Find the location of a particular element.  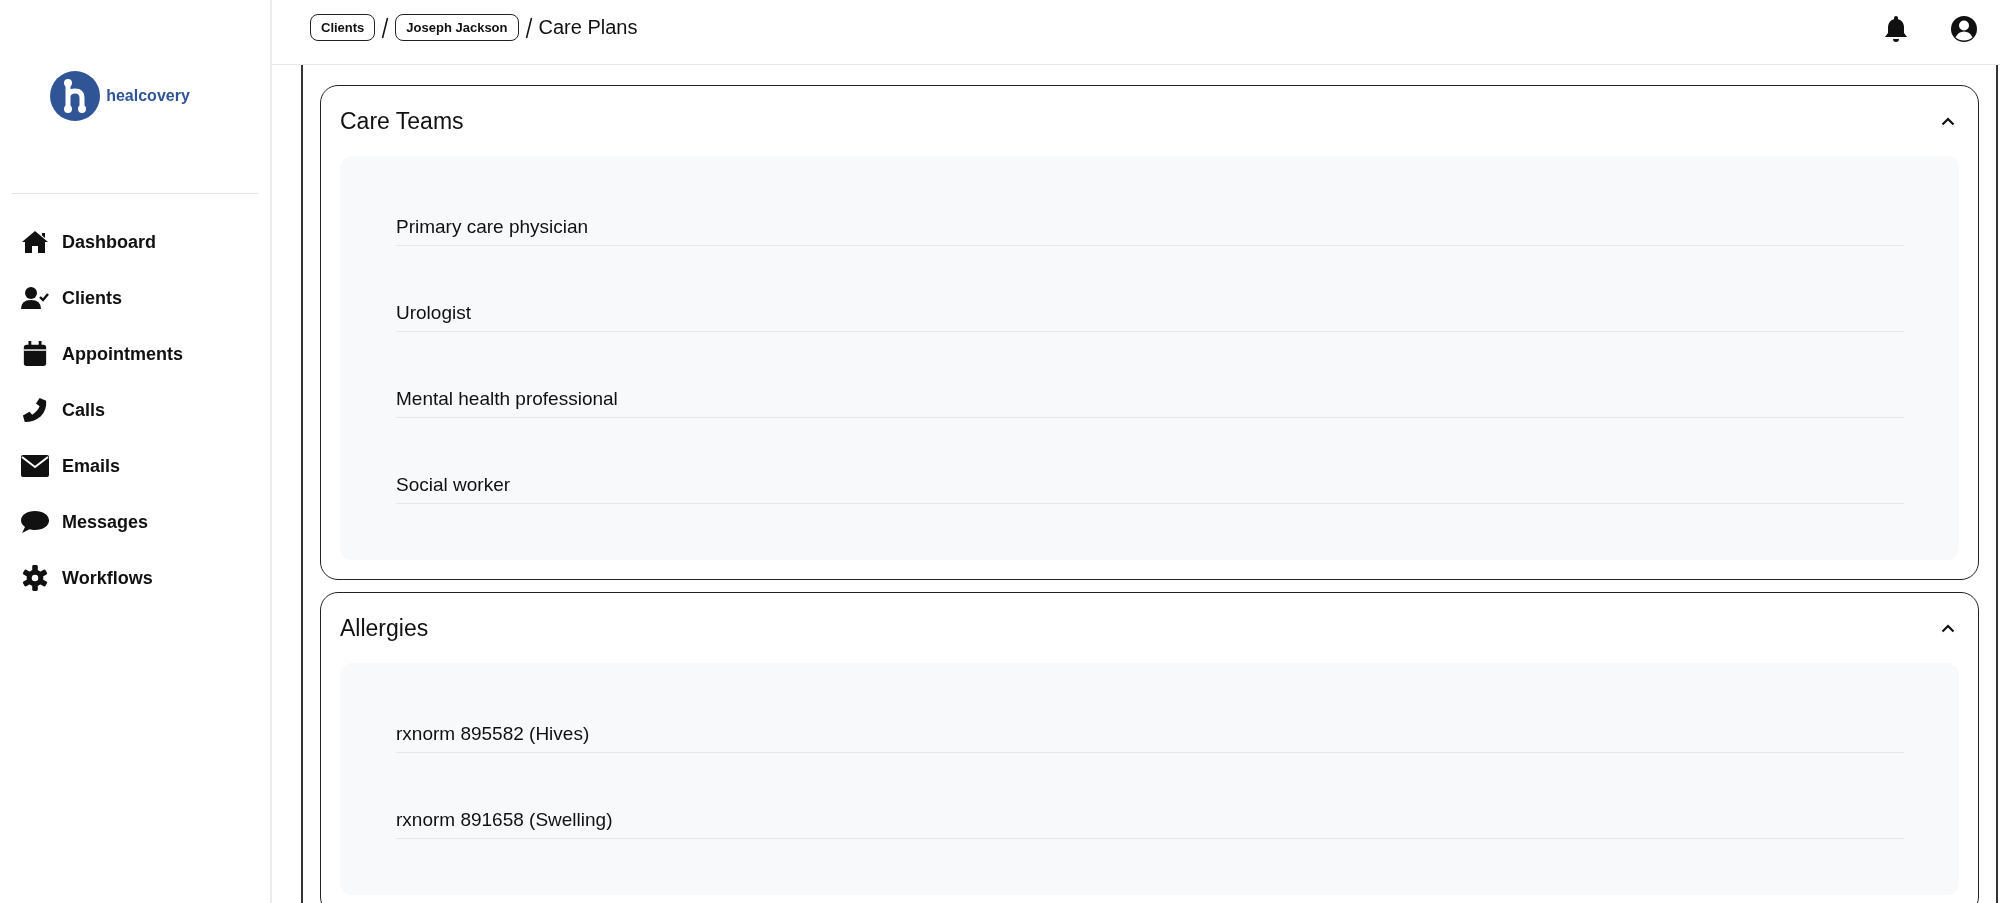

sidebar-item: Emails is located at coordinates (135, 466).